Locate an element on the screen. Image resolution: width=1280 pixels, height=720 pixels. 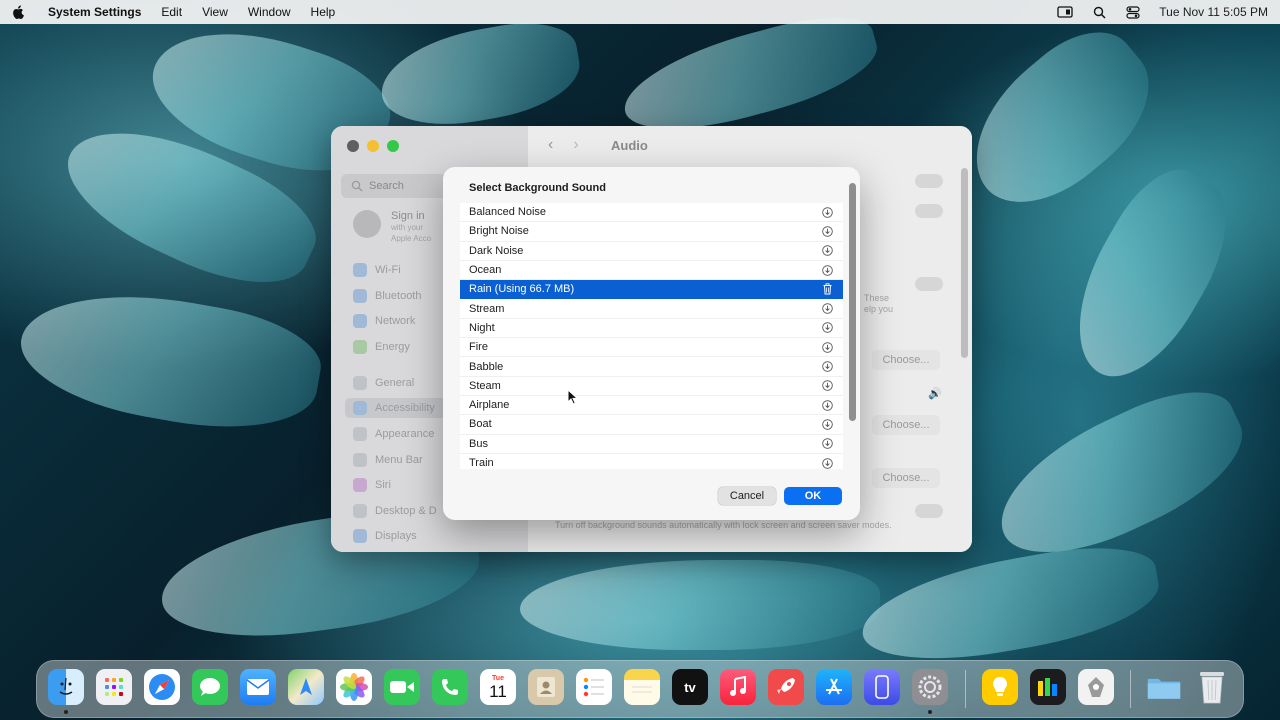
menu-edit: Edit is located at coordinates (171, 12).